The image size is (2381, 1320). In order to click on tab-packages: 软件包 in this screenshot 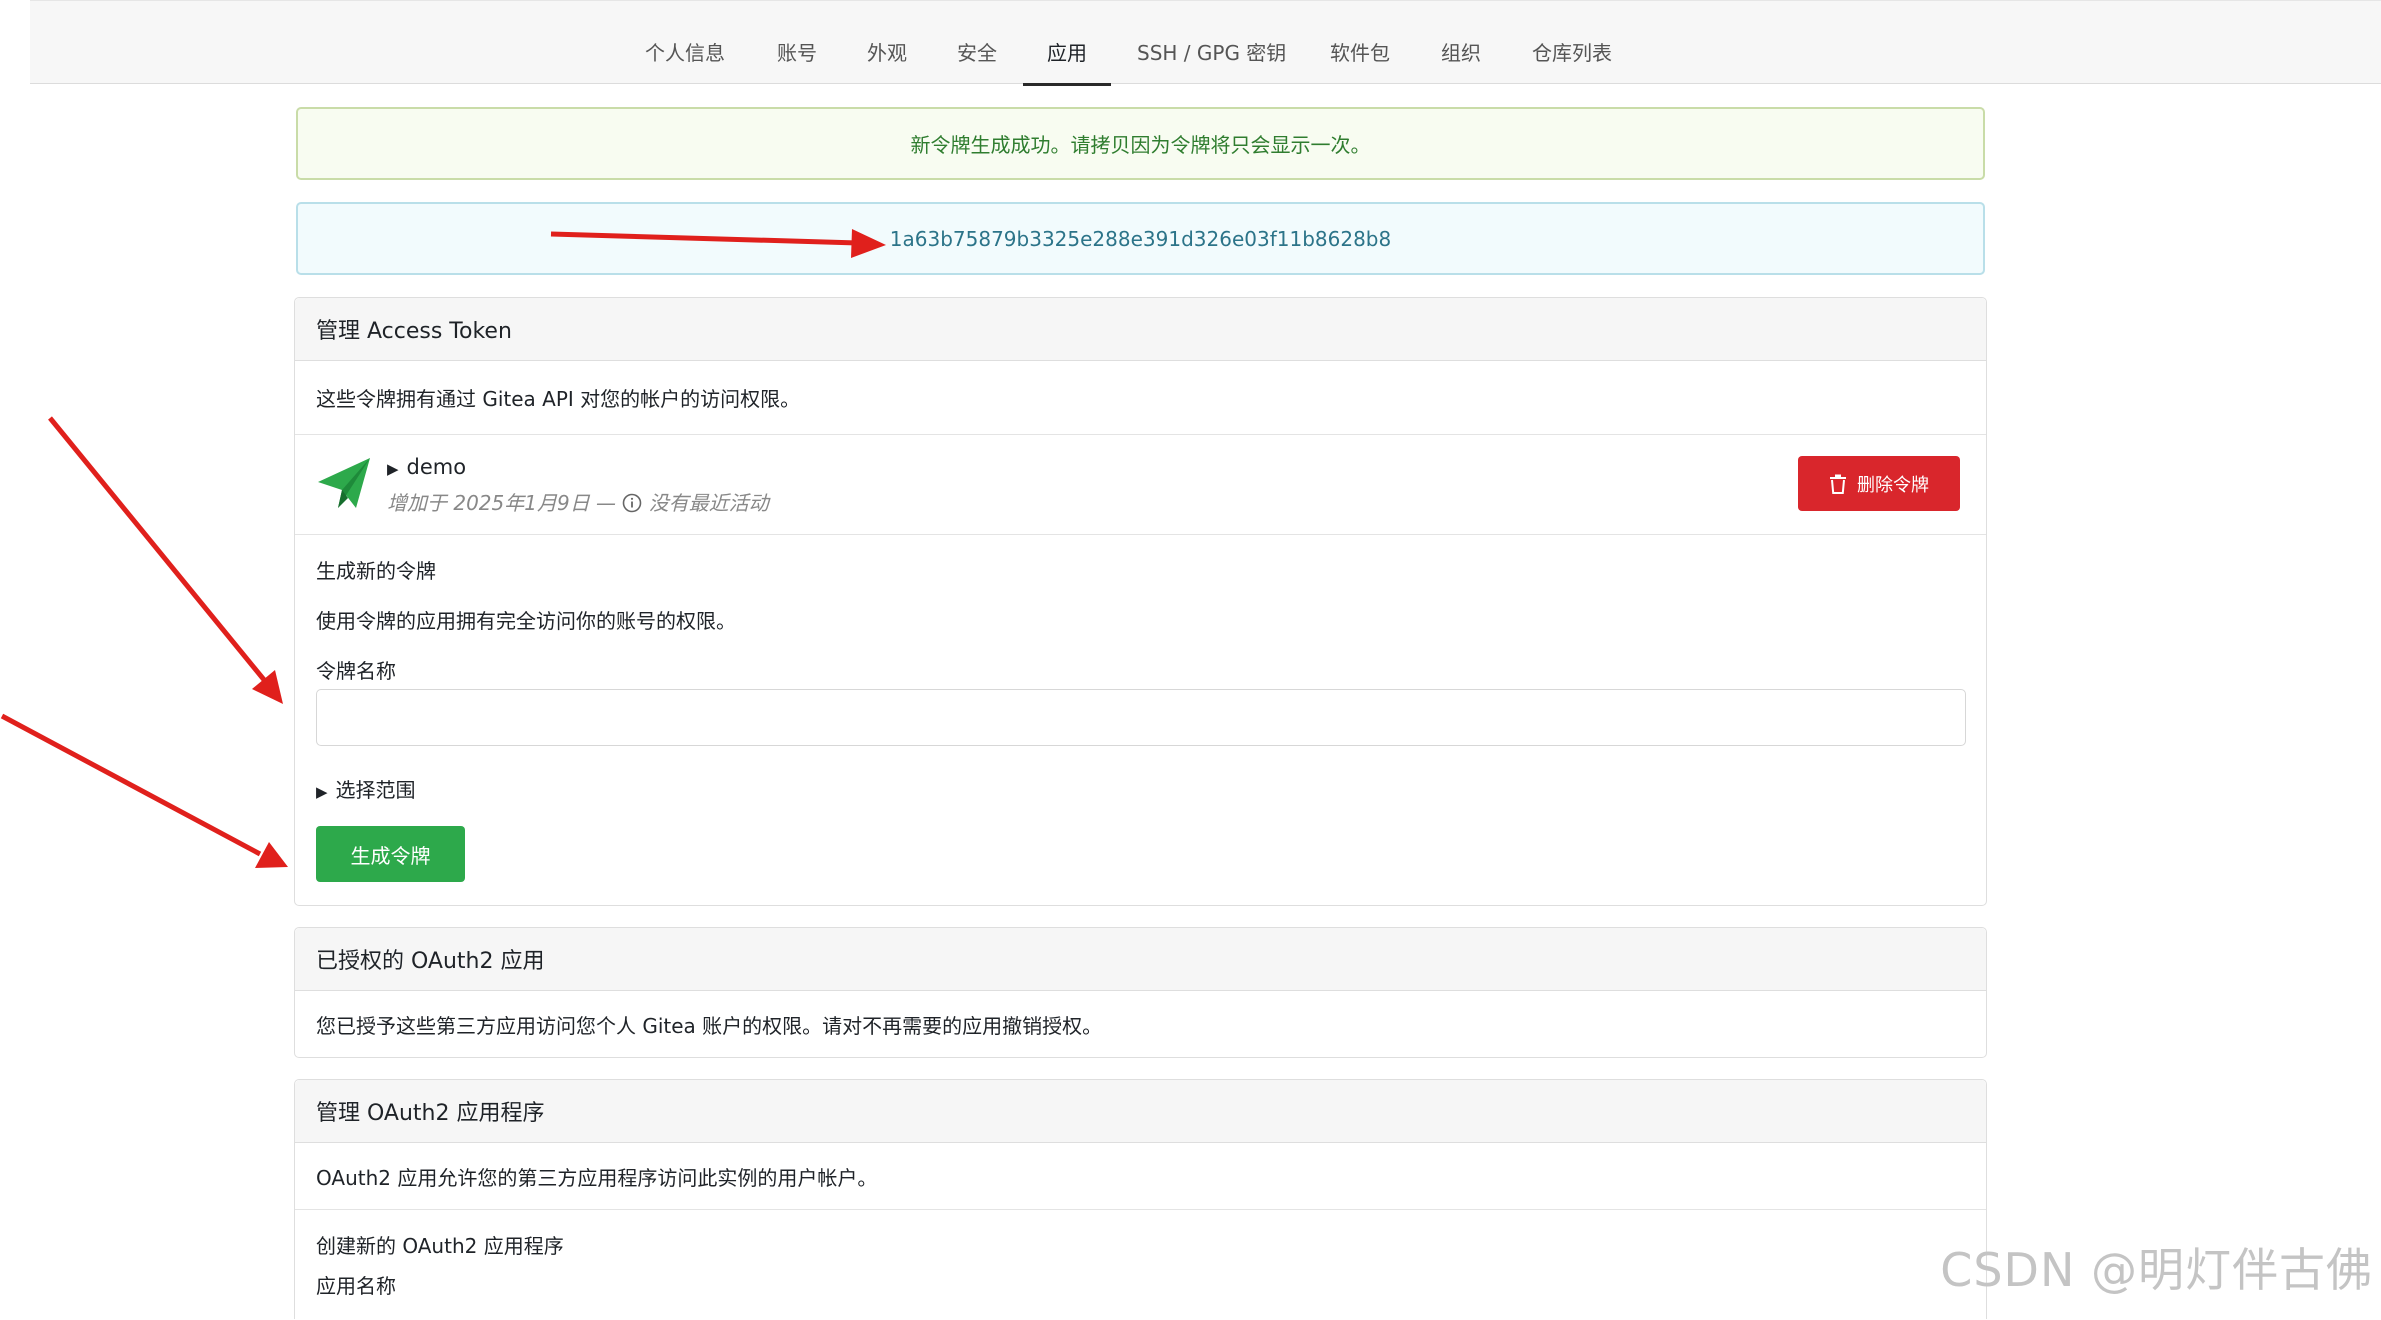, I will do `click(1360, 51)`.